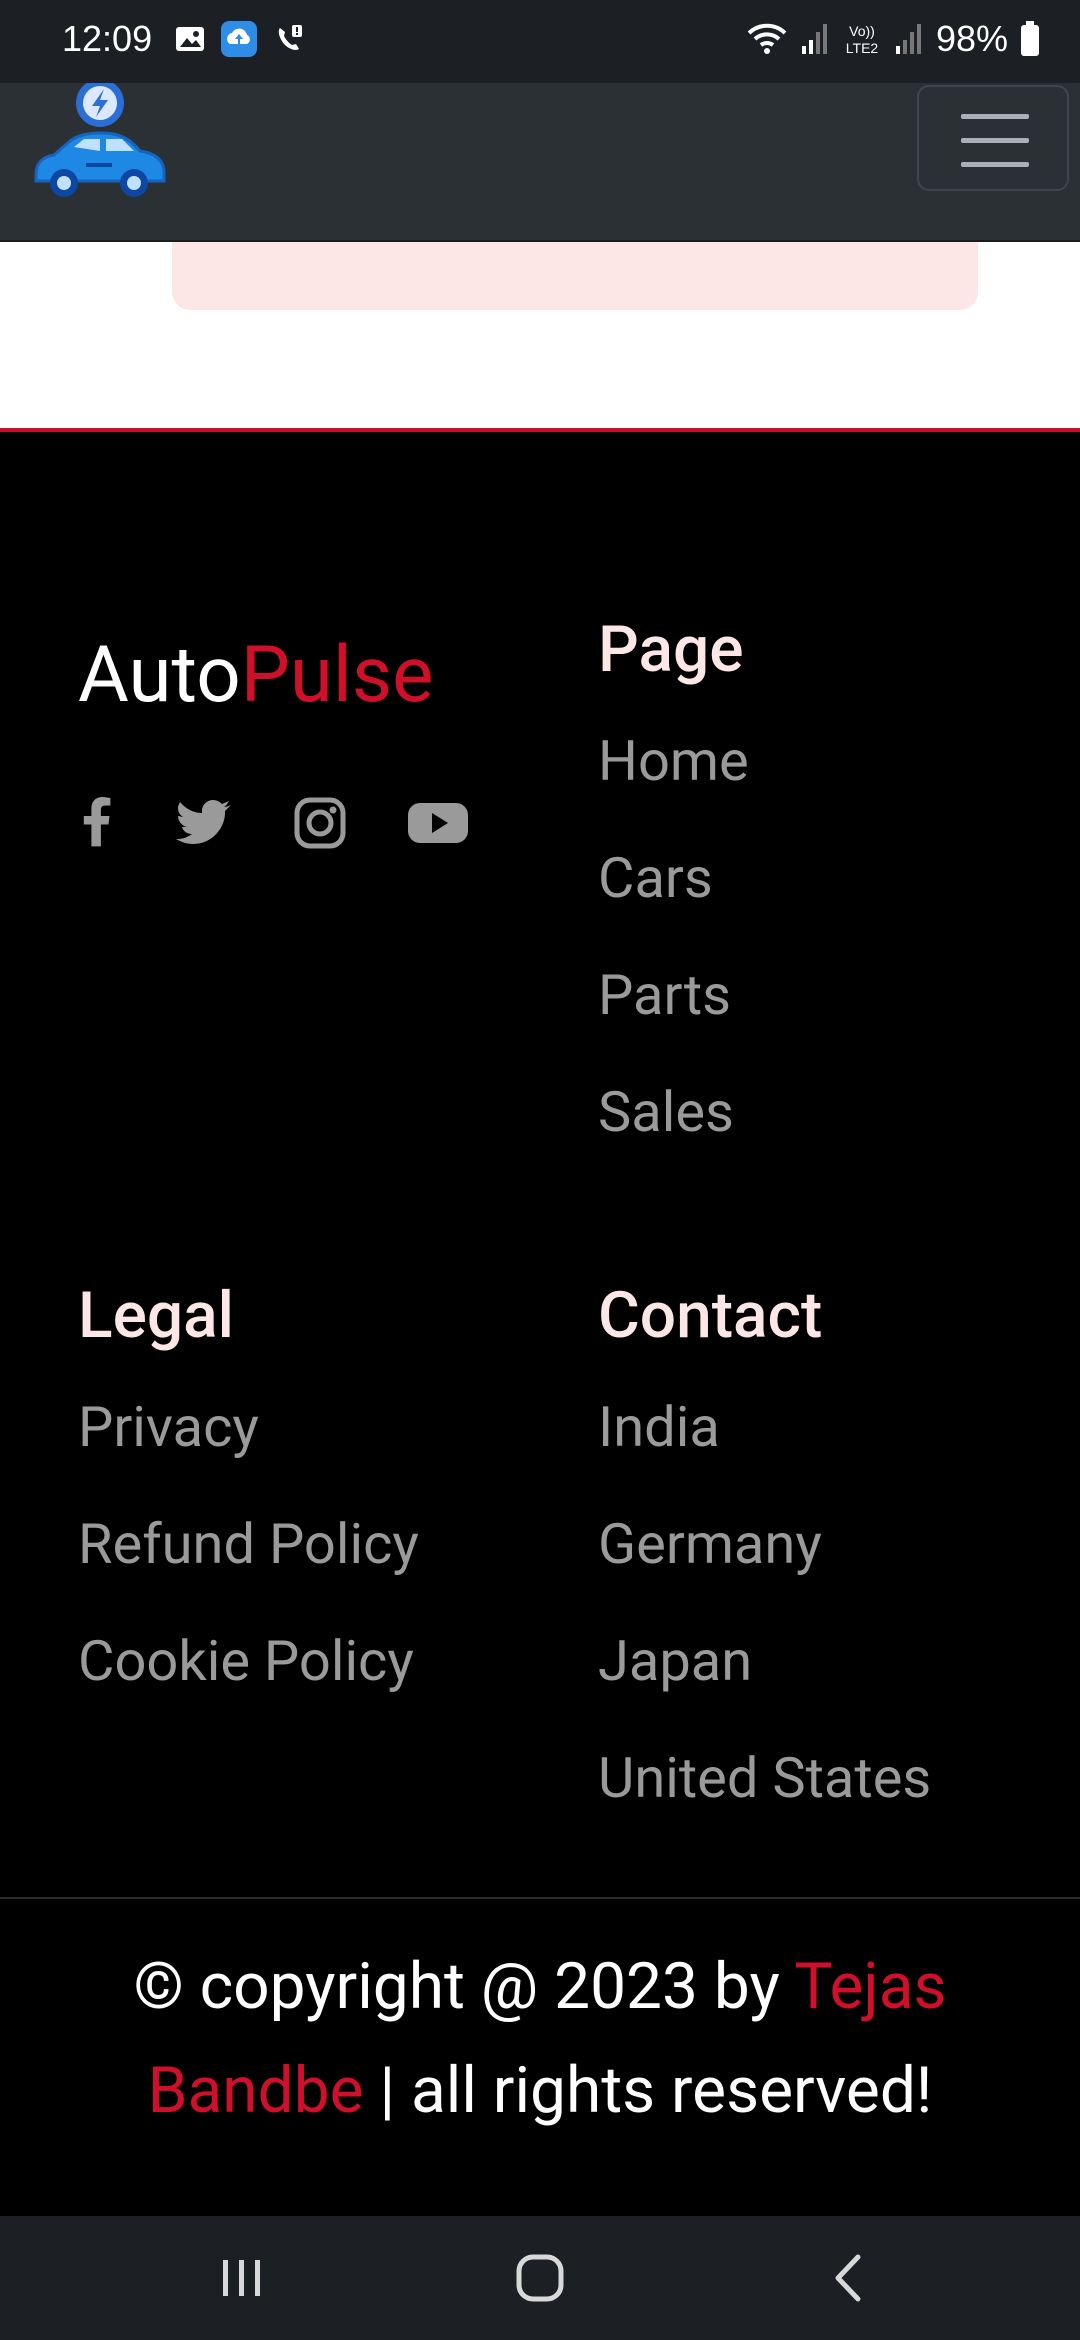  Describe the element at coordinates (540, 41) in the screenshot. I see `status-bar: 12:09 Vo)) LTE2 98%` at that location.